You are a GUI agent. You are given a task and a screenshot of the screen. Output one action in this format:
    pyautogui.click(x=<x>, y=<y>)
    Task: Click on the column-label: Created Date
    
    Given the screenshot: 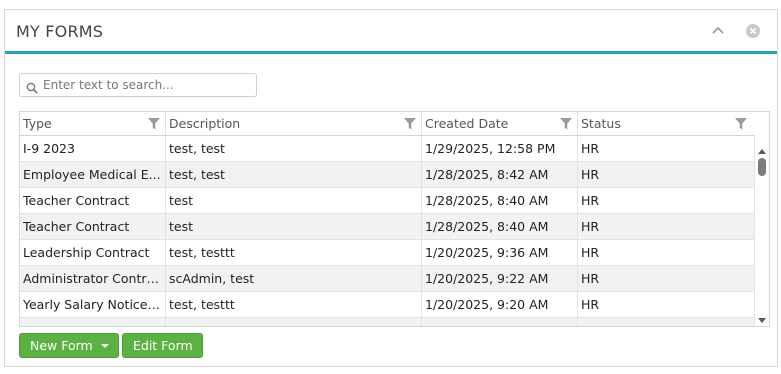 What is the action you would take?
    pyautogui.click(x=467, y=123)
    